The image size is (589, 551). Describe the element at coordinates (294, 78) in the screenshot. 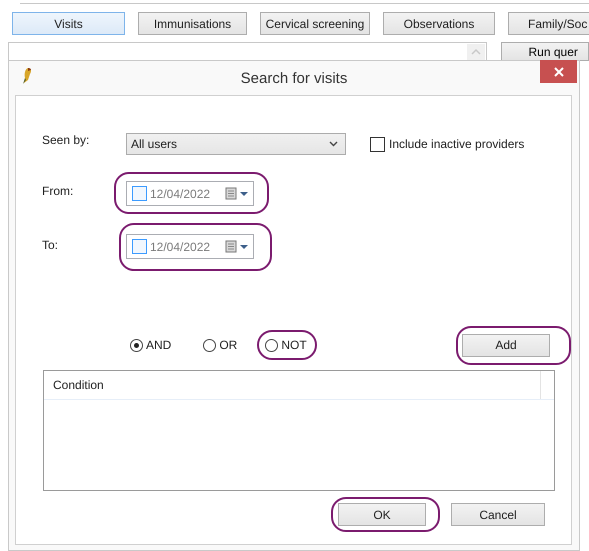

I see `window-title: Search for visits` at that location.